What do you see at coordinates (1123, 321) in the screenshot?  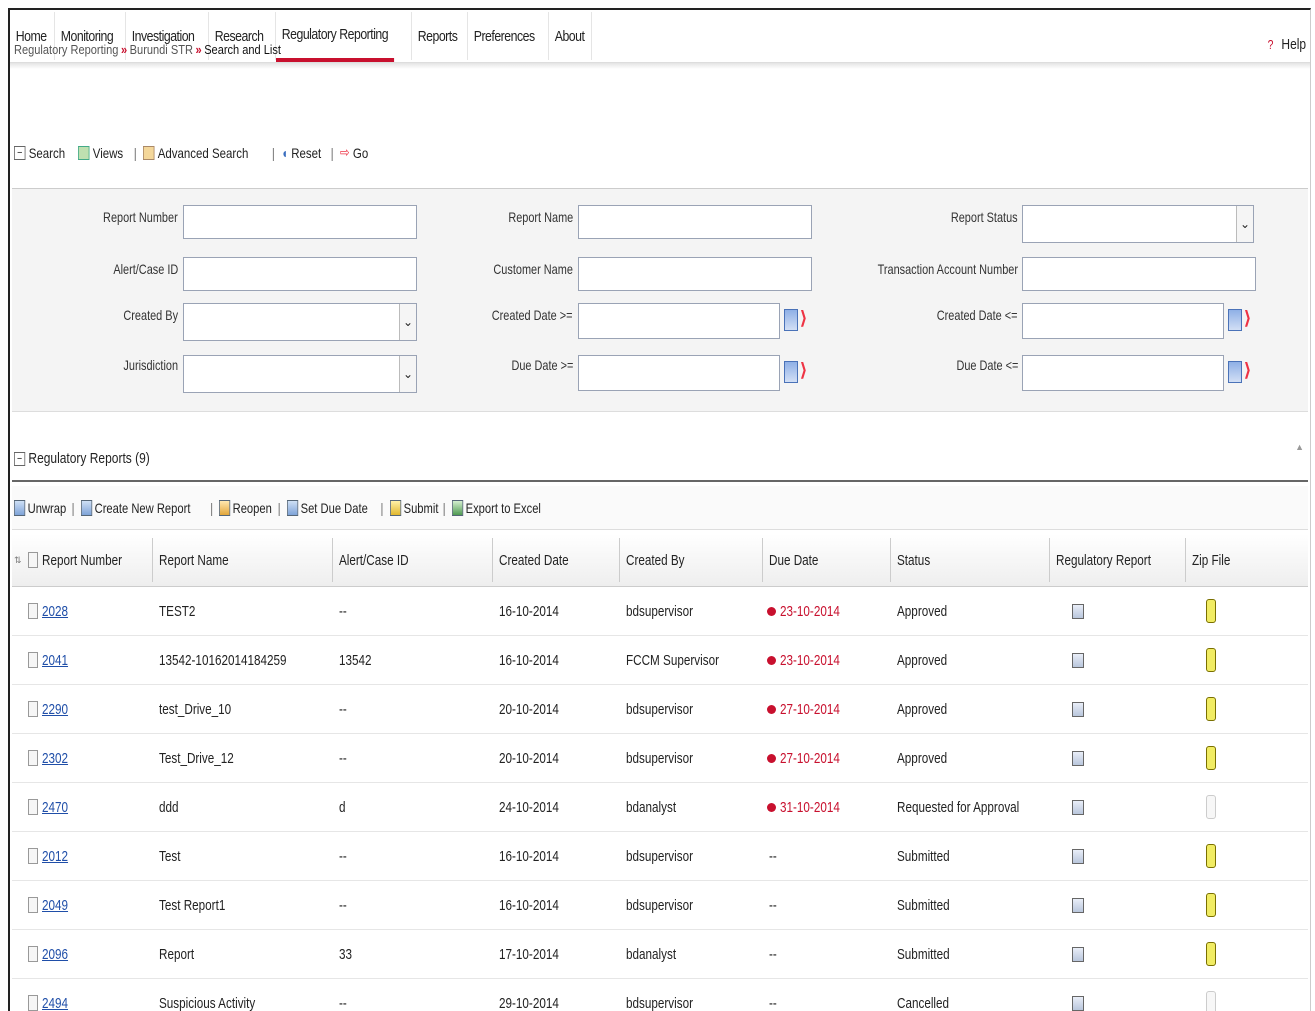 I see `created-date-to-input` at bounding box center [1123, 321].